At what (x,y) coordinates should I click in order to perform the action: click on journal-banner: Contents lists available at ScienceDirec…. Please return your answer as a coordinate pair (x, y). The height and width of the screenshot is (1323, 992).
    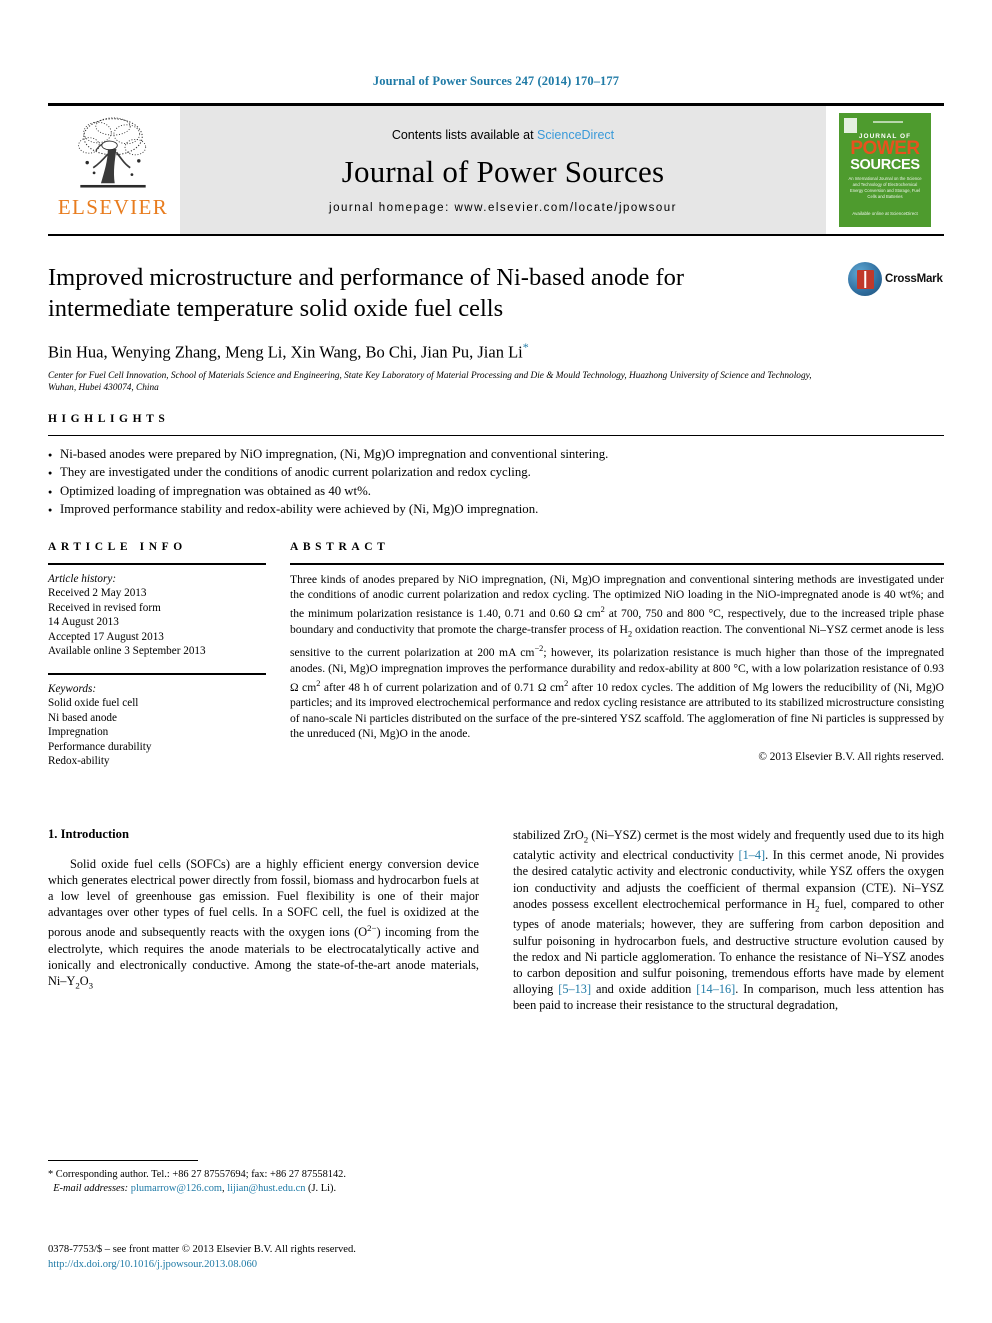
    Looking at the image, I should click on (503, 170).